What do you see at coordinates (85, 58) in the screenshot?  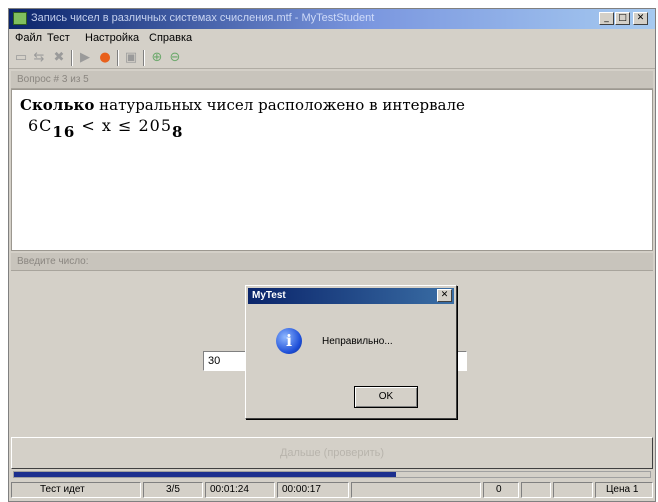 I see `play-icon: ▶` at bounding box center [85, 58].